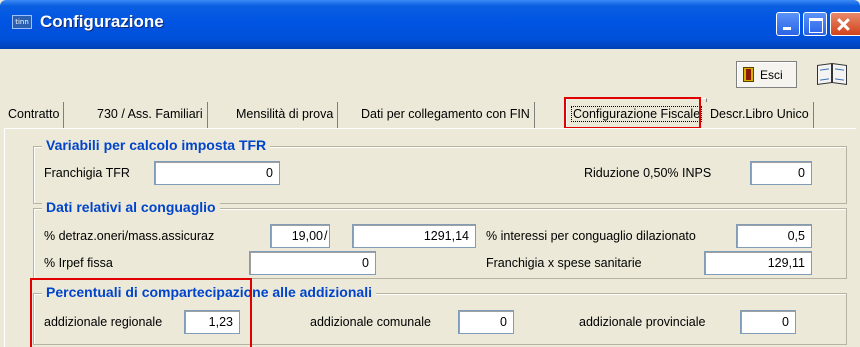 The width and height of the screenshot is (860, 347). What do you see at coordinates (648, 173) in the screenshot?
I see `riduzione-inps-label: Riduzione 0,50% INPS` at bounding box center [648, 173].